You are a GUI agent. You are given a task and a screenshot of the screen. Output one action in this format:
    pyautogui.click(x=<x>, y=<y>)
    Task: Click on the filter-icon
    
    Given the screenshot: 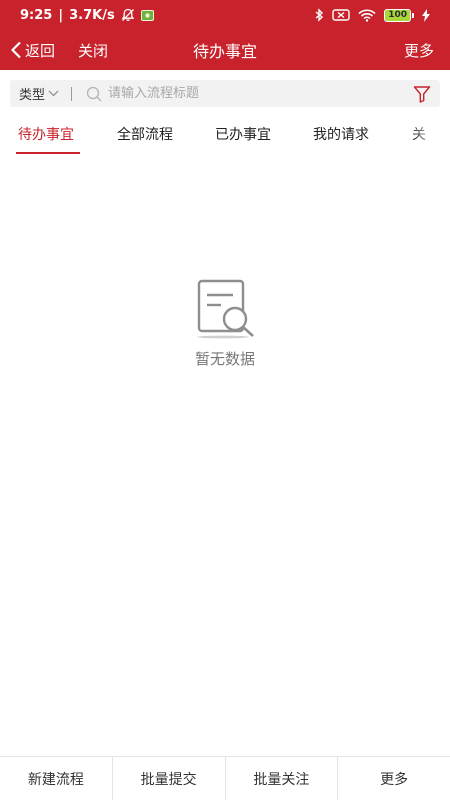 What is the action you would take?
    pyautogui.click(x=422, y=94)
    